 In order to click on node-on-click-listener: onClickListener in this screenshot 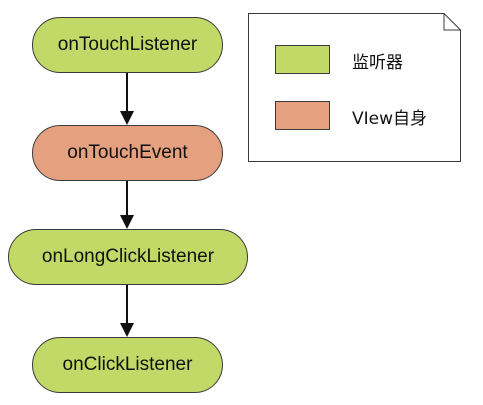, I will do `click(127, 365)`.